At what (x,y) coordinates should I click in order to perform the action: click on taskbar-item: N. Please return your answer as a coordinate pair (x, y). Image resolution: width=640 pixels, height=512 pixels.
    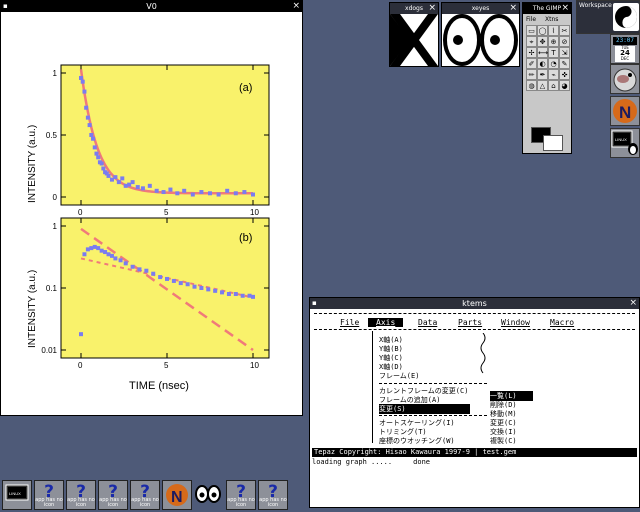
    Looking at the image, I should click on (177, 495).